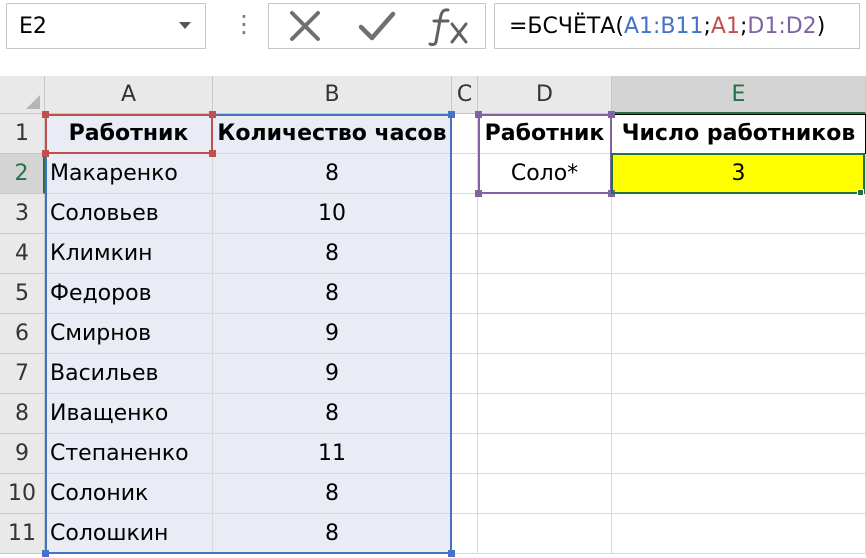 This screenshot has height=558, width=866. Describe the element at coordinates (185, 25) in the screenshot. I see `chevron-down-icon` at that location.